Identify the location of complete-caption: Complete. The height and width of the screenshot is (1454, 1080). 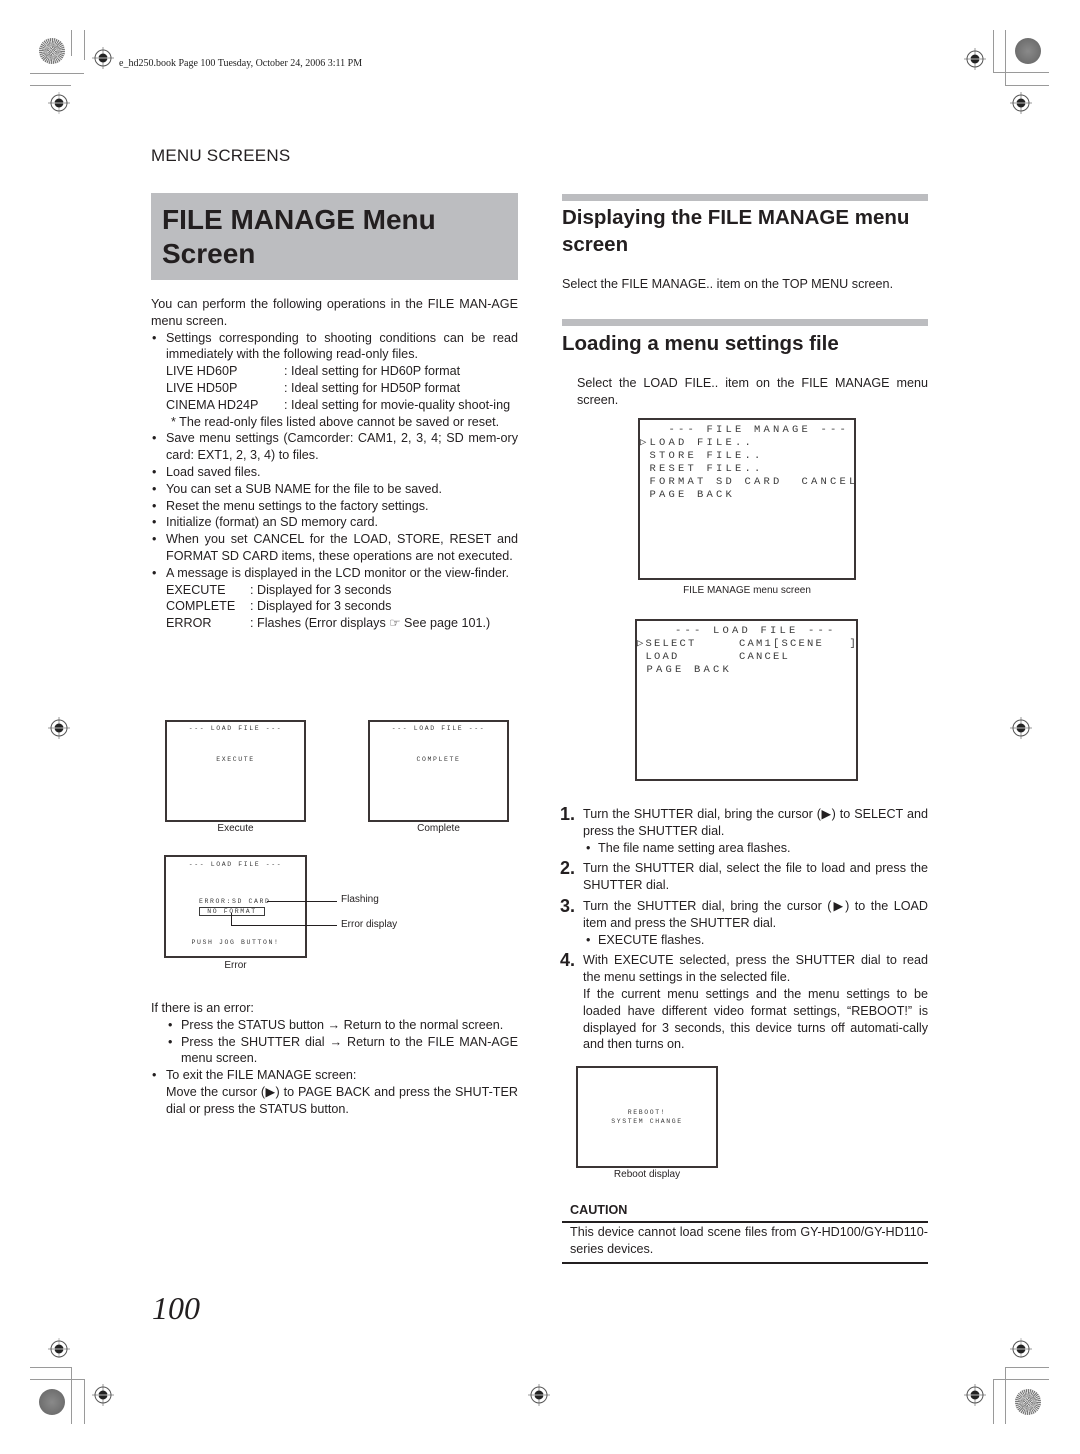
(438, 828).